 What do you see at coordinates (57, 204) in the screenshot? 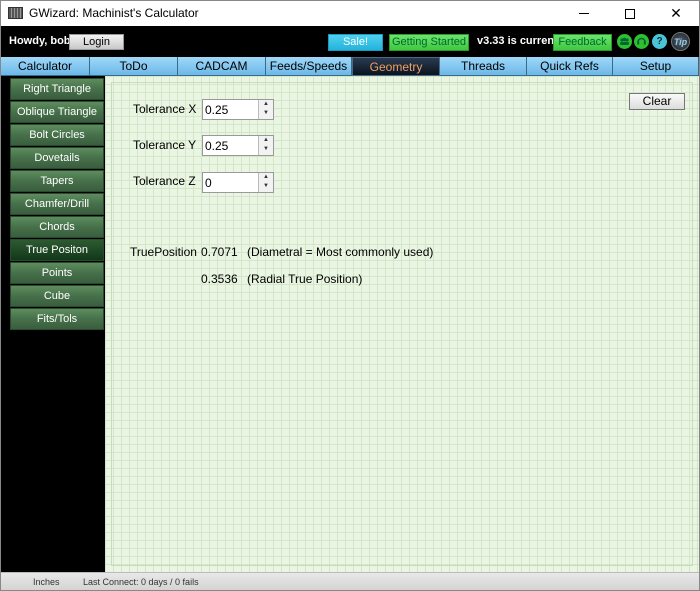
I see `sidebar-item-chamfer-drill: Chamfer/Drill` at bounding box center [57, 204].